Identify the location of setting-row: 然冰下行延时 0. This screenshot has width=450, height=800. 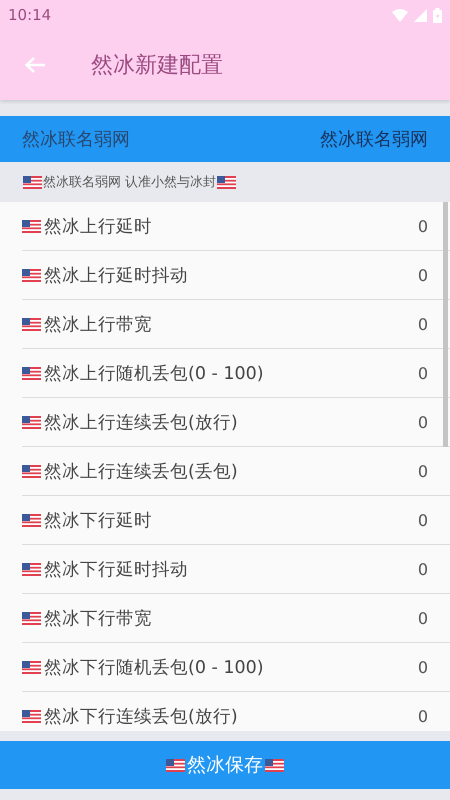
(236, 520).